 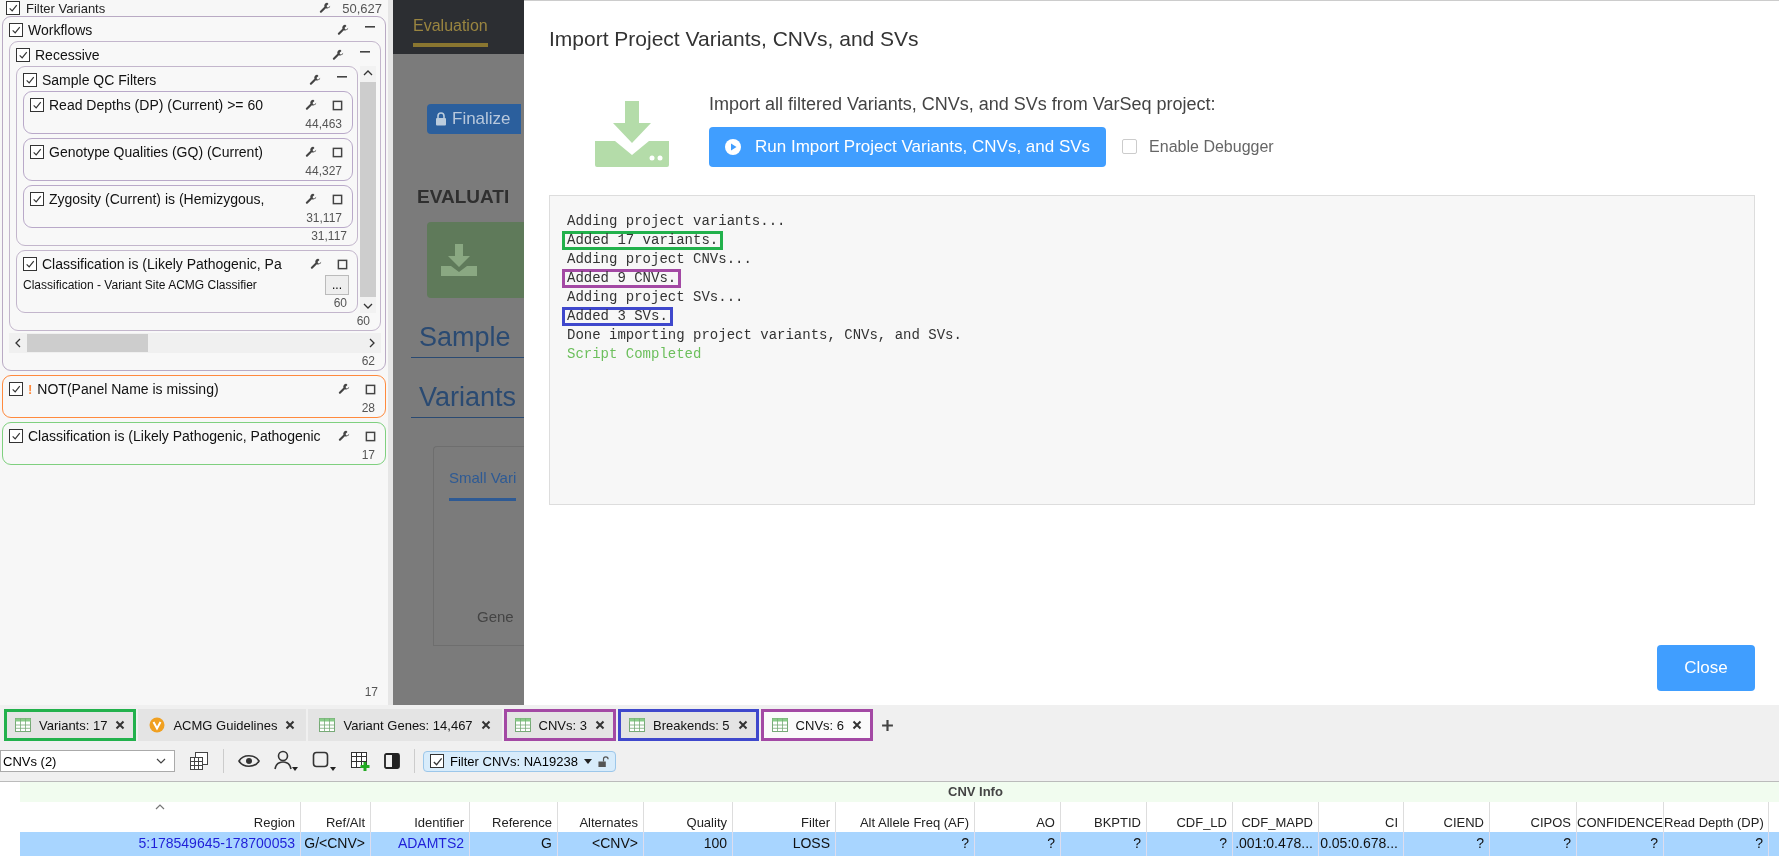 What do you see at coordinates (368, 408) in the screenshot?
I see `filter-count: 28` at bounding box center [368, 408].